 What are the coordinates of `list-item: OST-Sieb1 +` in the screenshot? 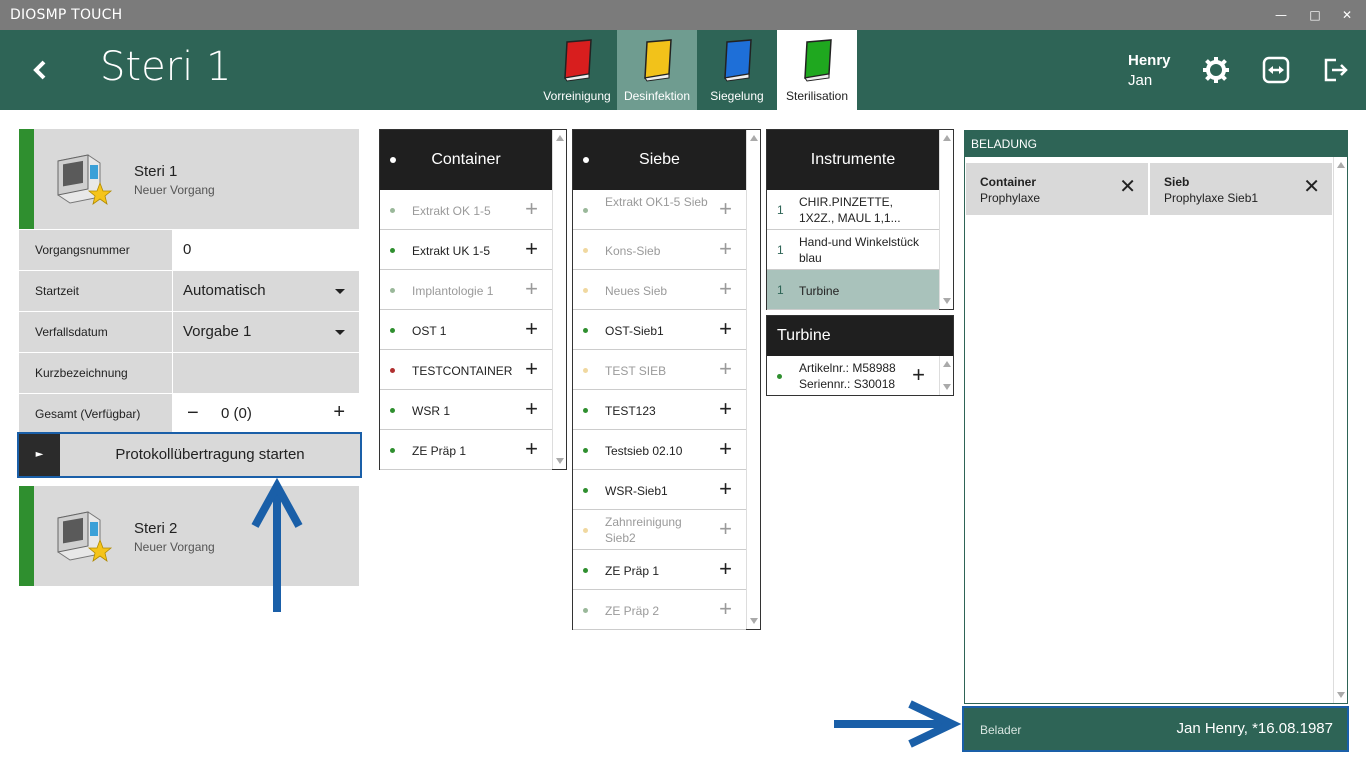 It's located at (659, 330).